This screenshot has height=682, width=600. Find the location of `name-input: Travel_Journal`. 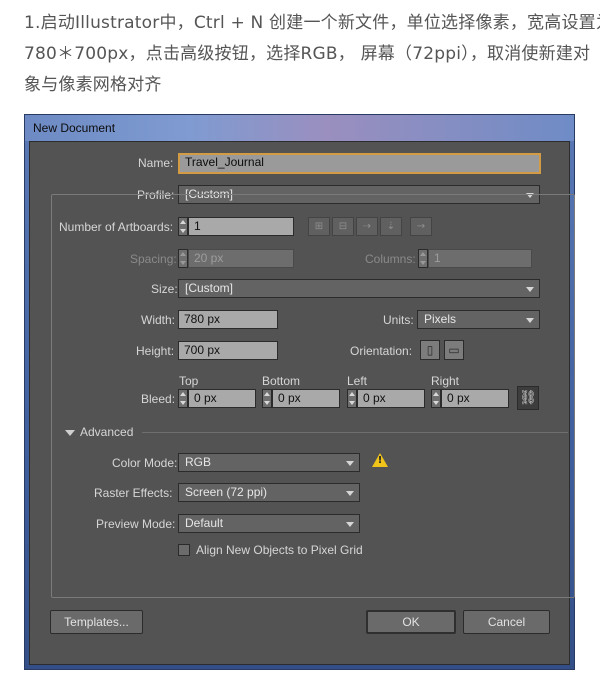

name-input: Travel_Journal is located at coordinates (359, 163).